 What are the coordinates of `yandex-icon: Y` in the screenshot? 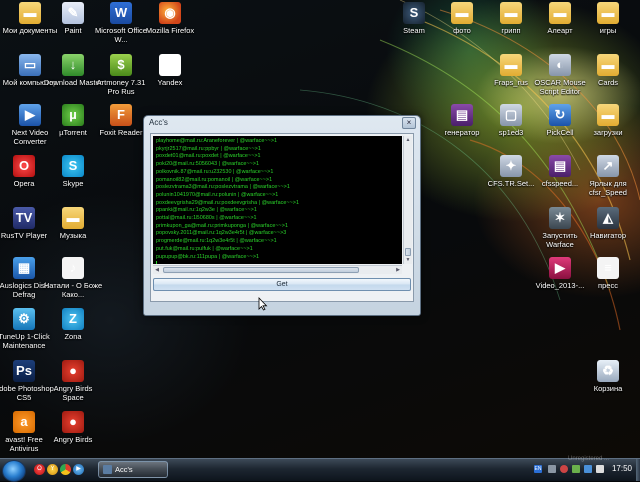 It's located at (170, 65).